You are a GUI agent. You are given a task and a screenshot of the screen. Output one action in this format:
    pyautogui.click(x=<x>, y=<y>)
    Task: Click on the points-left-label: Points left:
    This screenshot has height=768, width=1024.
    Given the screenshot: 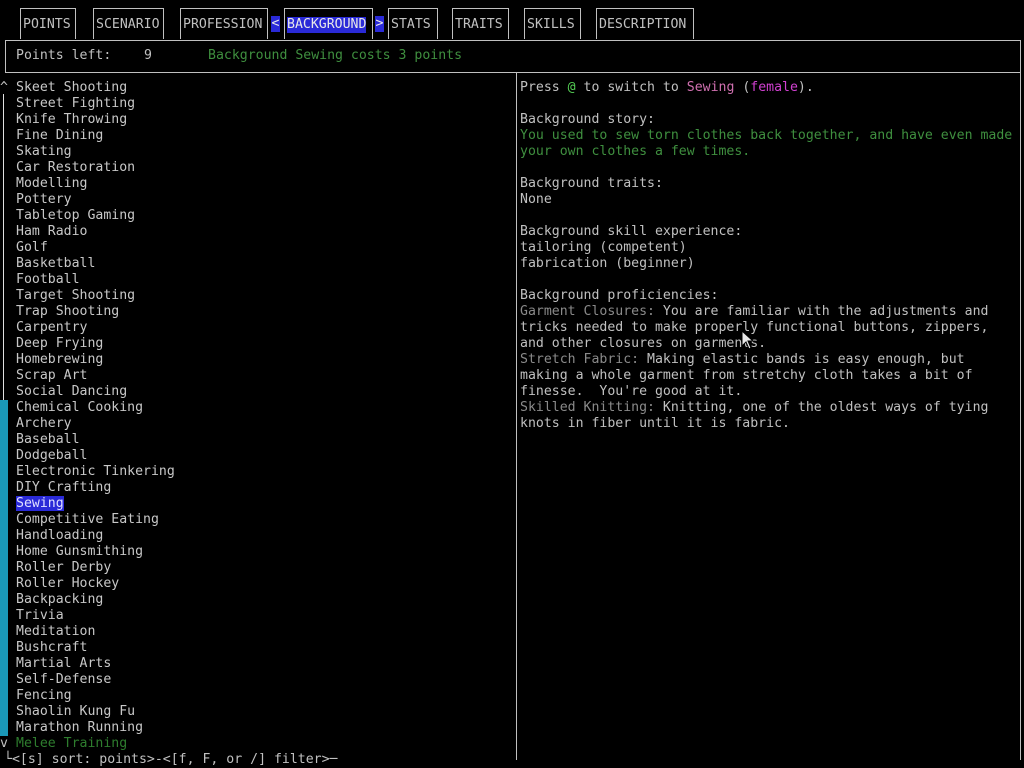 What is the action you would take?
    pyautogui.click(x=64, y=55)
    